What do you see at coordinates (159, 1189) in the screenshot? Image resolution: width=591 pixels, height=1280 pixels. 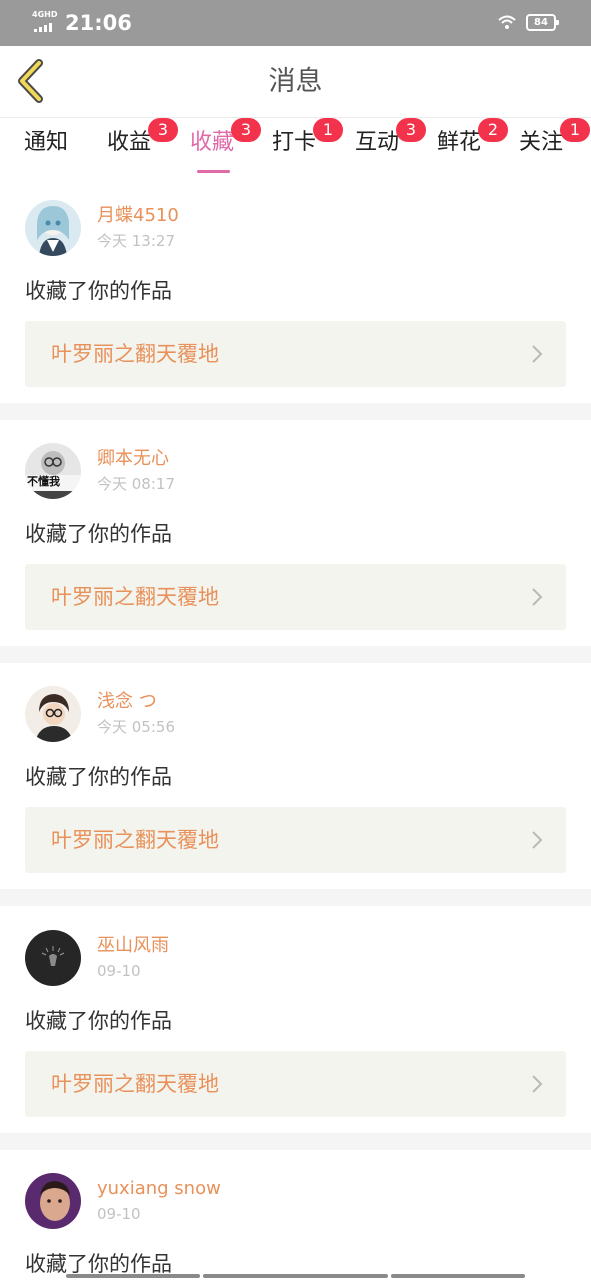 I see `user-name: yuxiang snow` at bounding box center [159, 1189].